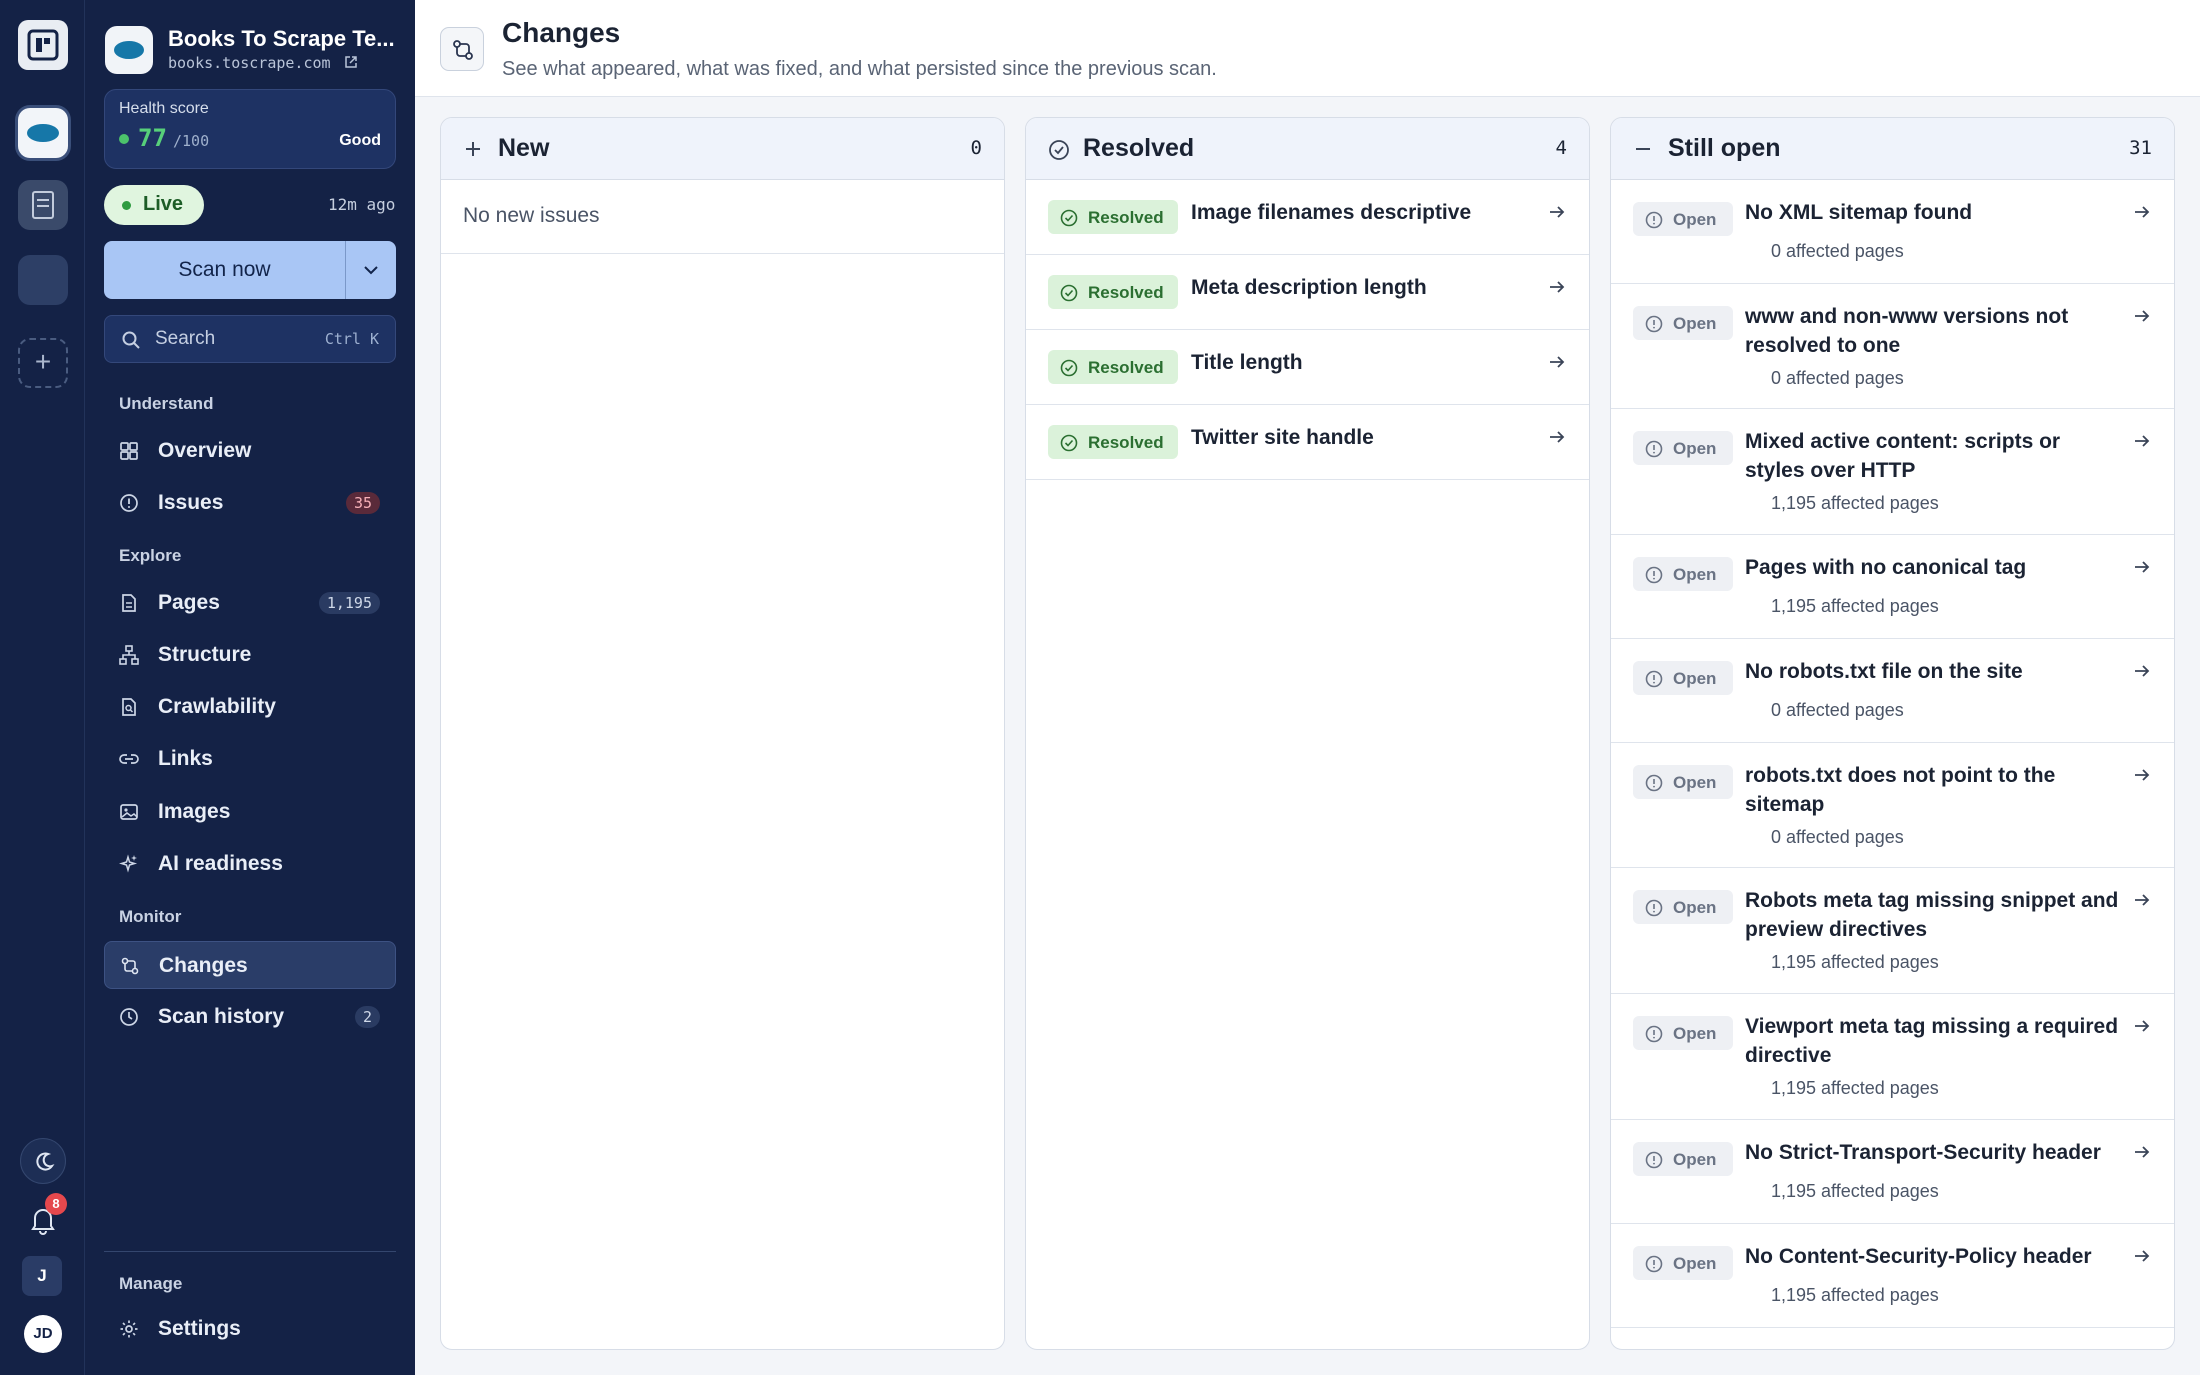 Image resolution: width=2200 pixels, height=1375 pixels. Describe the element at coordinates (255, 50) in the screenshot. I see `project-header: Books To Scrape Te... books.toscrape.com` at that location.